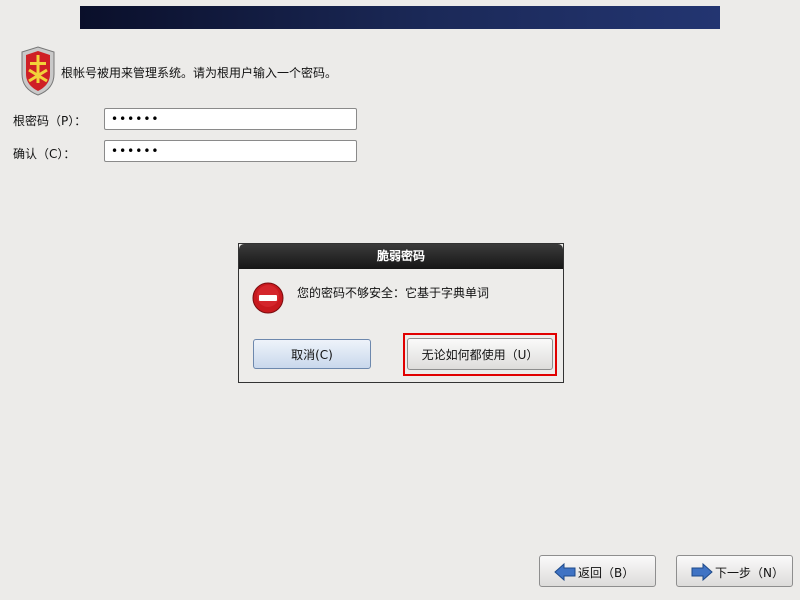 This screenshot has height=600, width=800. I want to click on back-button-label: 返回（B）, so click(606, 573).